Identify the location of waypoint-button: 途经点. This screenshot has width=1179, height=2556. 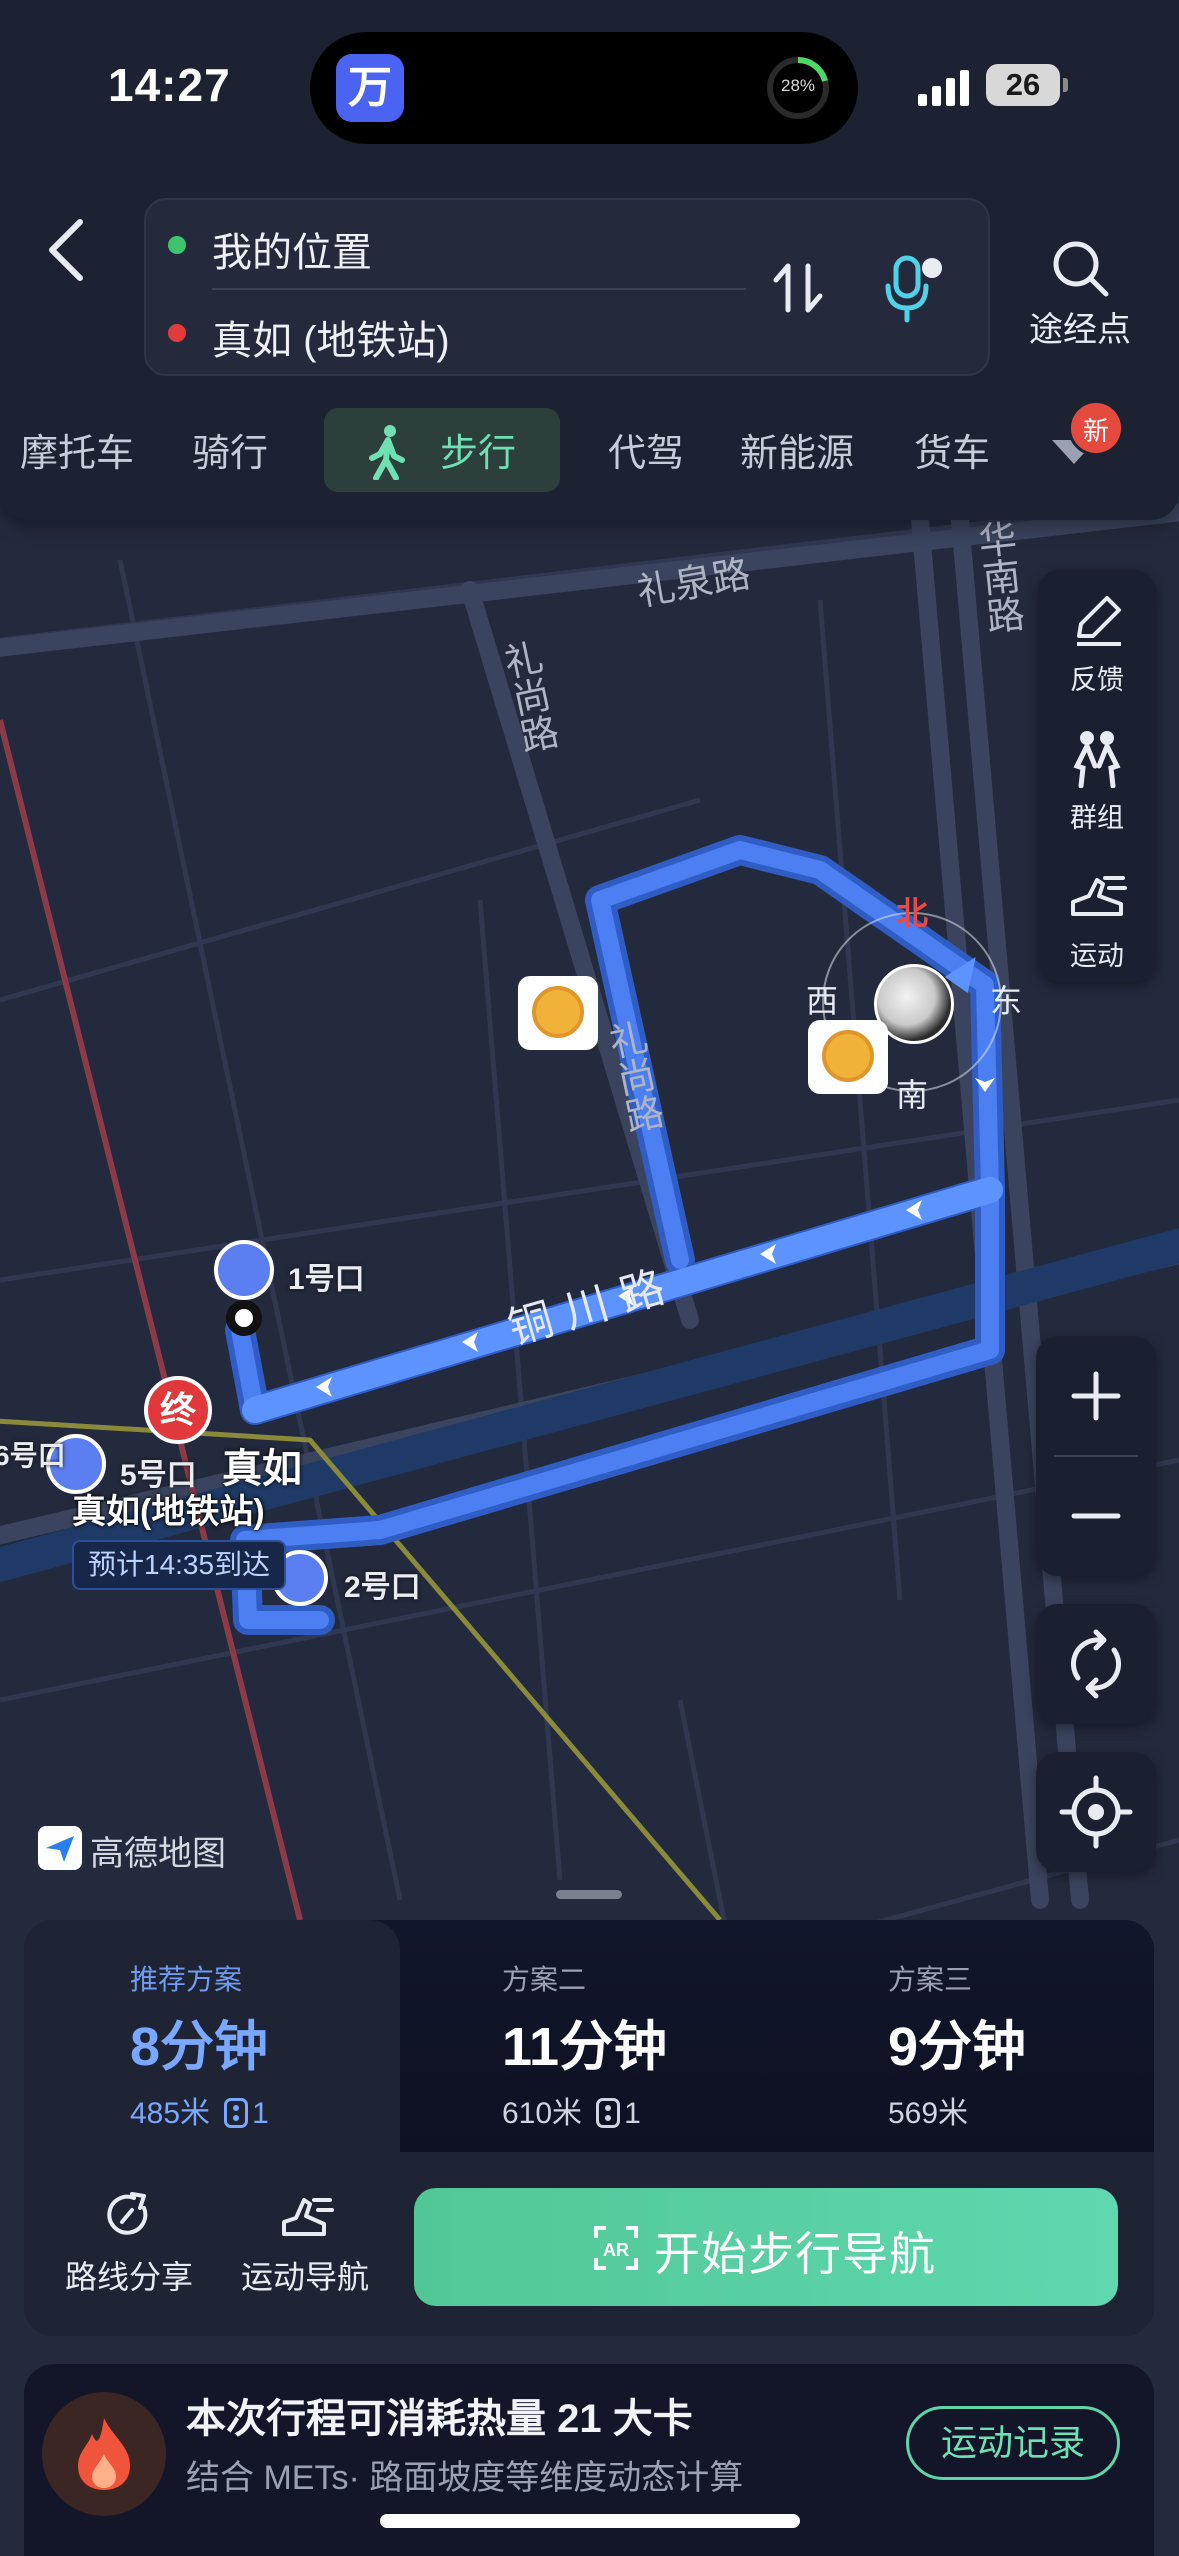
(1080, 290).